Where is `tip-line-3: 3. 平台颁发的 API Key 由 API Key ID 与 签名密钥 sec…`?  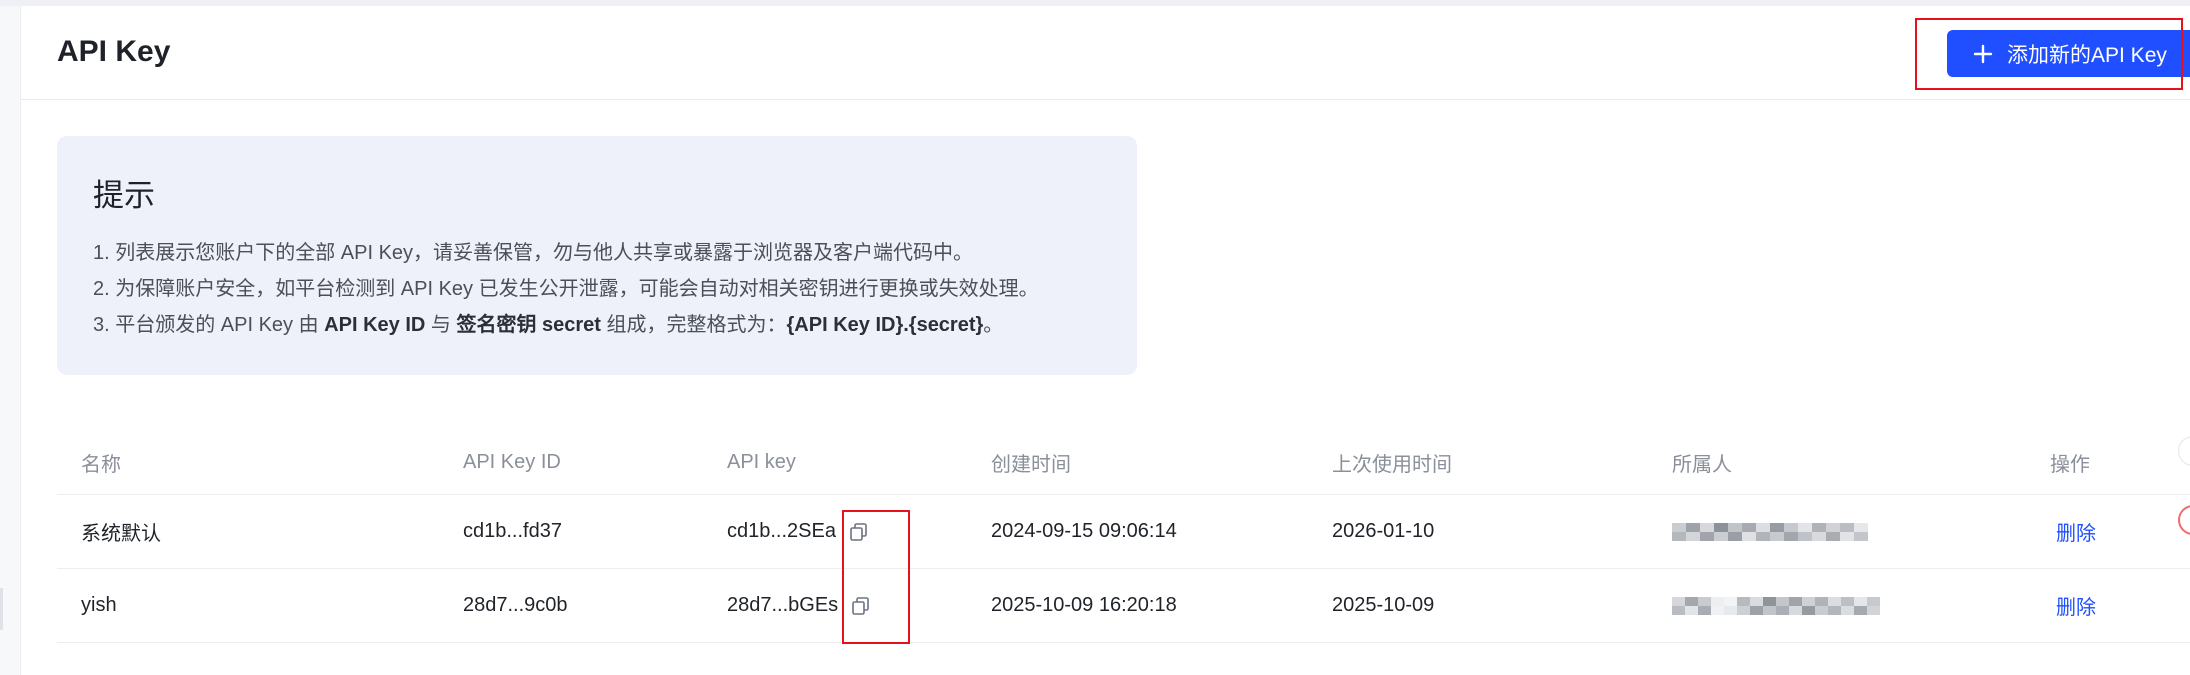 tip-line-3: 3. 平台颁发的 API Key 由 API Key ID 与 签名密钥 sec… is located at coordinates (615, 325).